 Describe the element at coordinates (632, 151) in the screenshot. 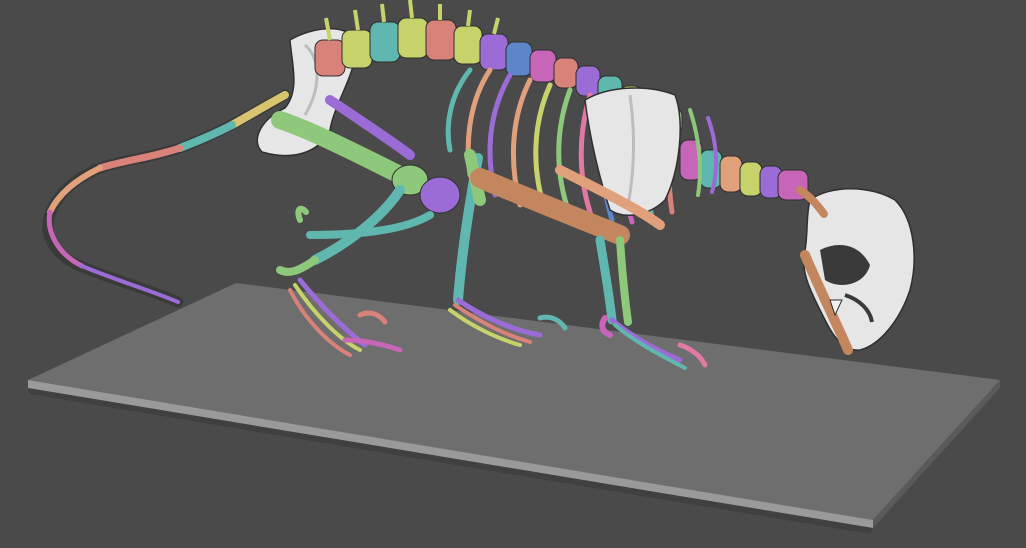

I see `scapula` at that location.